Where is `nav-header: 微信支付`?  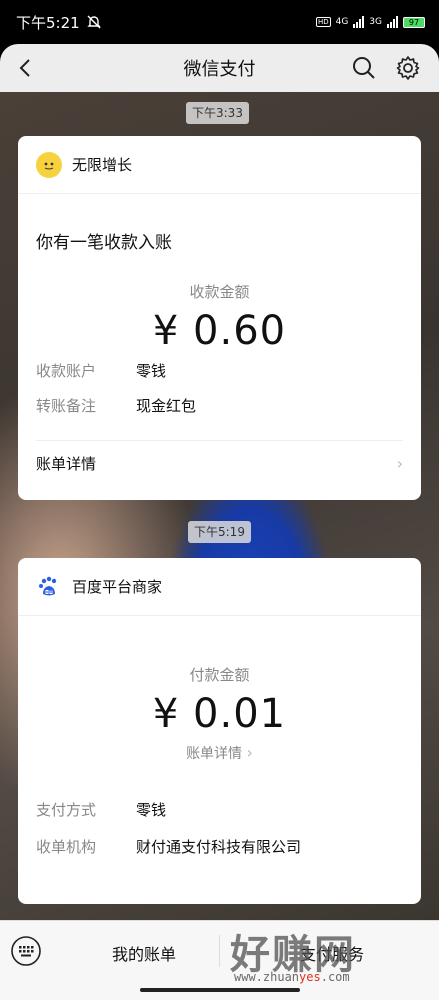 nav-header: 微信支付 is located at coordinates (219, 68).